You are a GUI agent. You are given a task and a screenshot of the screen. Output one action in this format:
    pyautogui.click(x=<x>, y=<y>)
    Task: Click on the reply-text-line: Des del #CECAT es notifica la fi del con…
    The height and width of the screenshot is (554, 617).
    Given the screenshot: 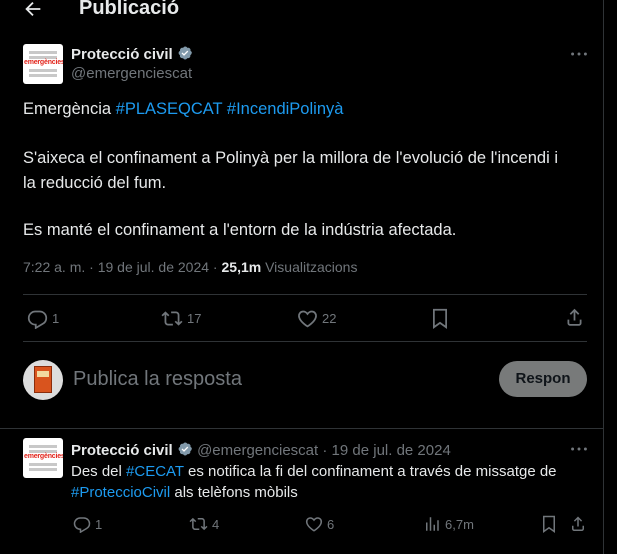 What is the action you would take?
    pyautogui.click(x=314, y=471)
    